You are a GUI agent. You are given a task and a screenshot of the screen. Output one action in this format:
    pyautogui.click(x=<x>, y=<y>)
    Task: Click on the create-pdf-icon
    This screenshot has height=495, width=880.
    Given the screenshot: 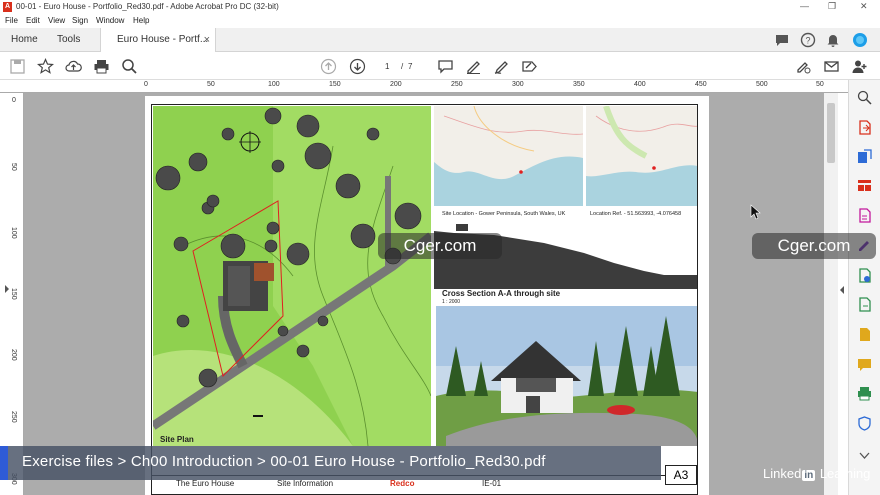 What is the action you would take?
    pyautogui.click(x=864, y=156)
    